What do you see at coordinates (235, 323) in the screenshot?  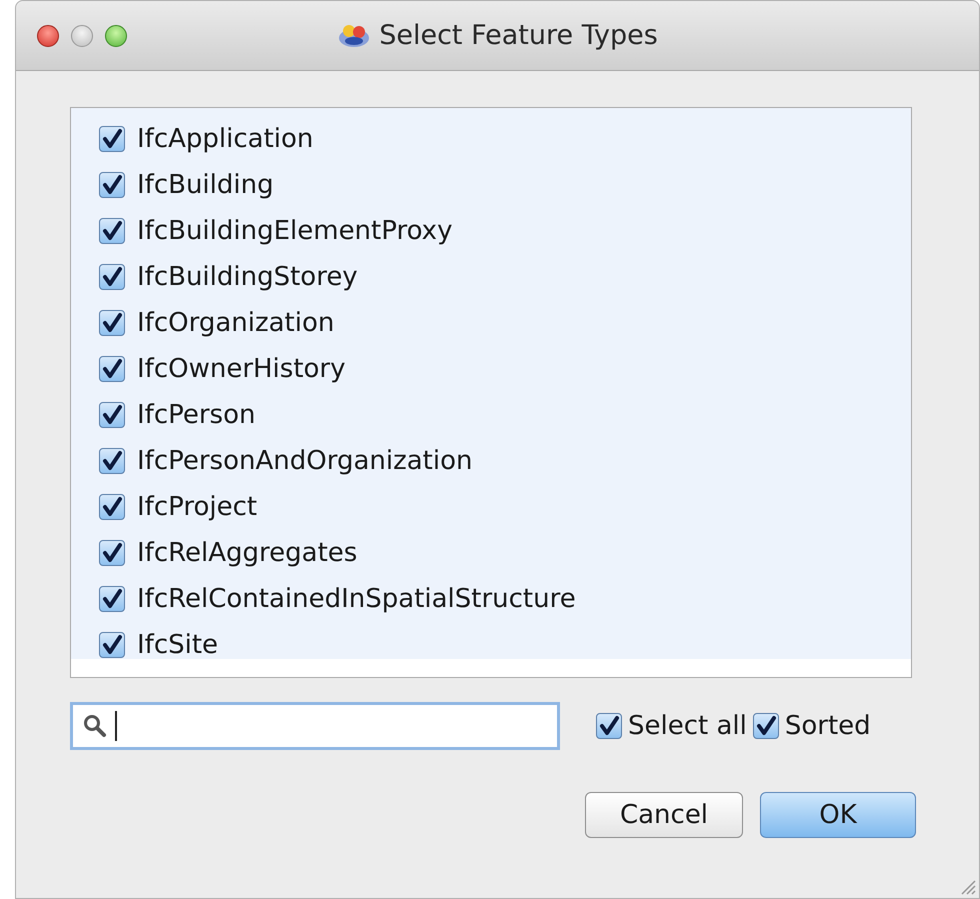 I see `feature-type-label: IfcOrganization` at bounding box center [235, 323].